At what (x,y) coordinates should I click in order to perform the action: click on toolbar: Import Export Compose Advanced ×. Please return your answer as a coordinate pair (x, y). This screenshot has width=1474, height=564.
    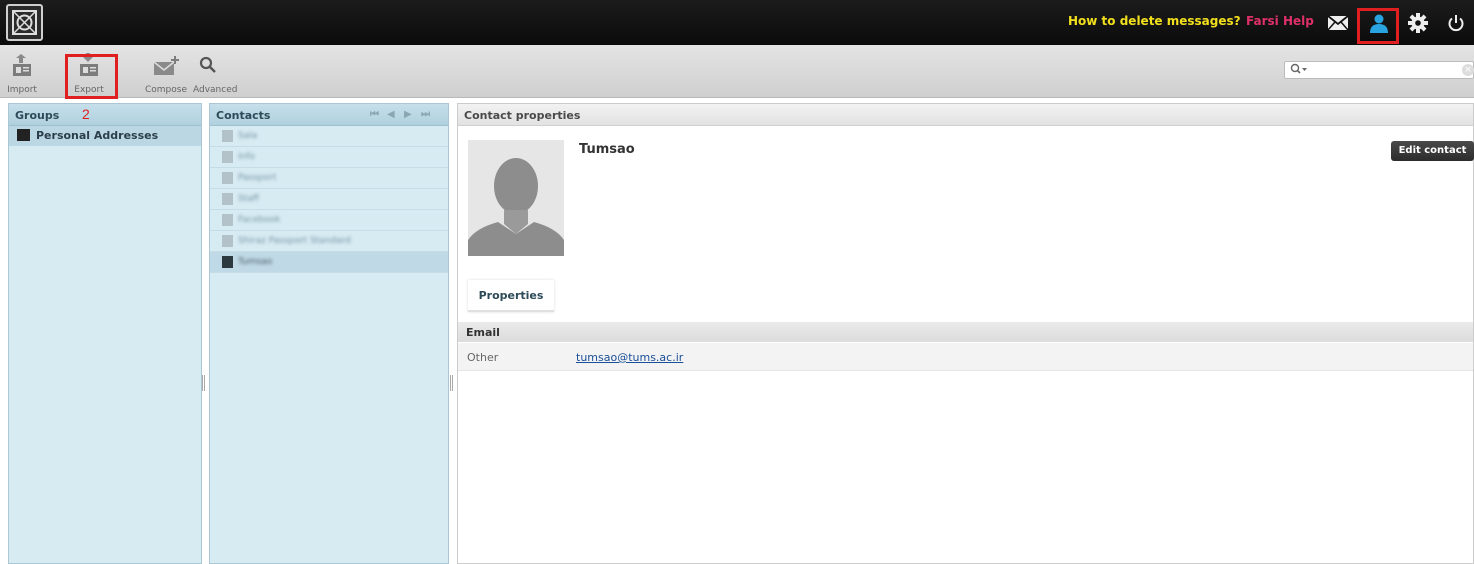
    Looking at the image, I should click on (737, 71).